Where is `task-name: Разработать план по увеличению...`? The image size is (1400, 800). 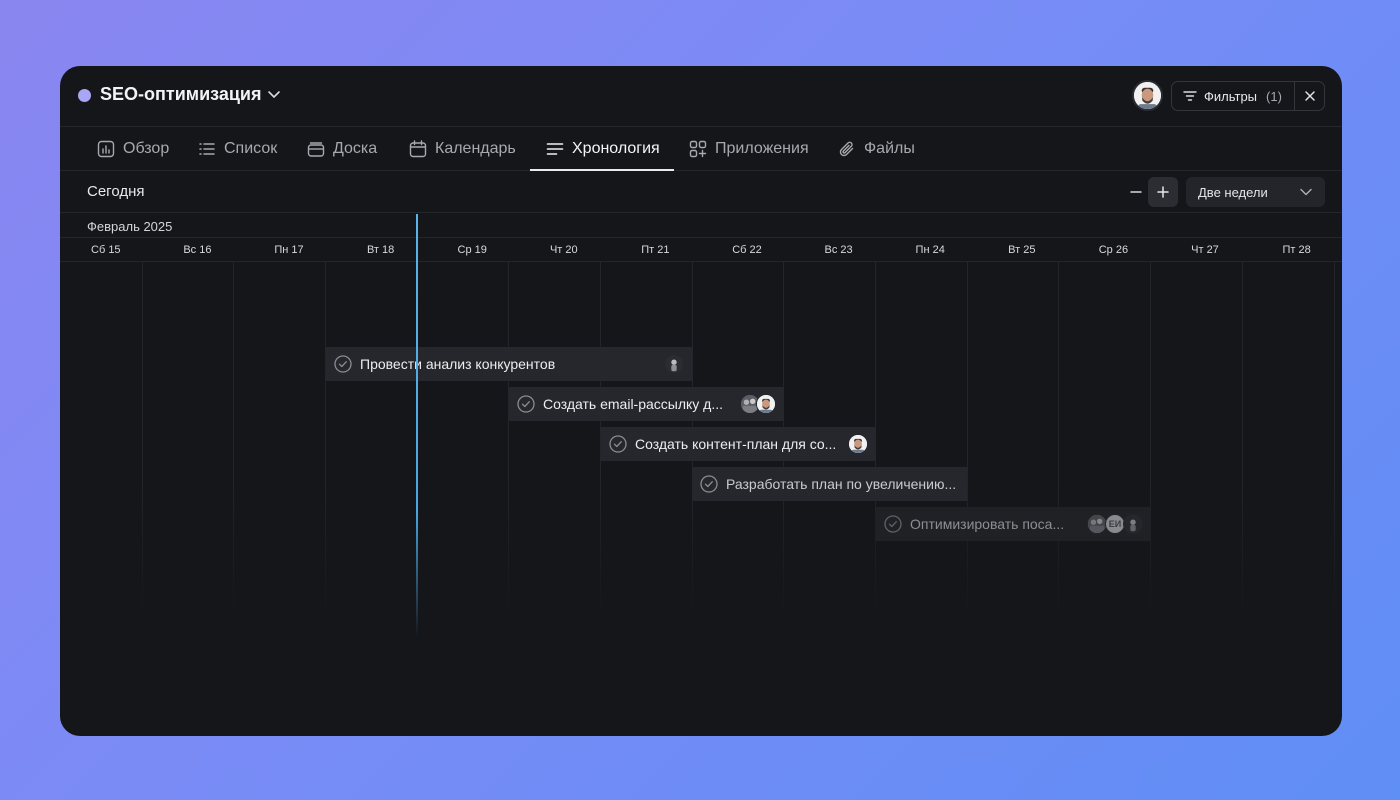
task-name: Разработать план по увеличению... is located at coordinates (841, 484).